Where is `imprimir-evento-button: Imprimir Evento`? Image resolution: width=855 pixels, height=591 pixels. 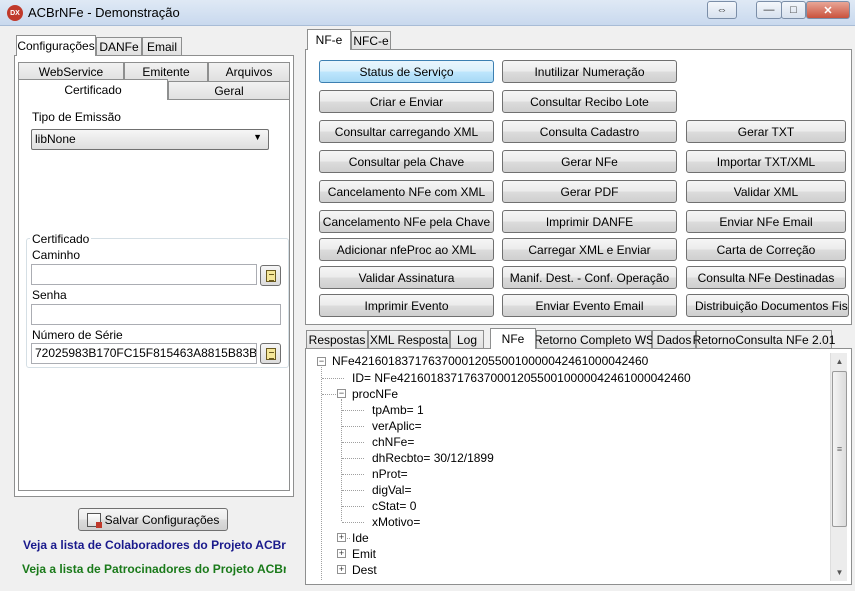 imprimir-evento-button: Imprimir Evento is located at coordinates (406, 305).